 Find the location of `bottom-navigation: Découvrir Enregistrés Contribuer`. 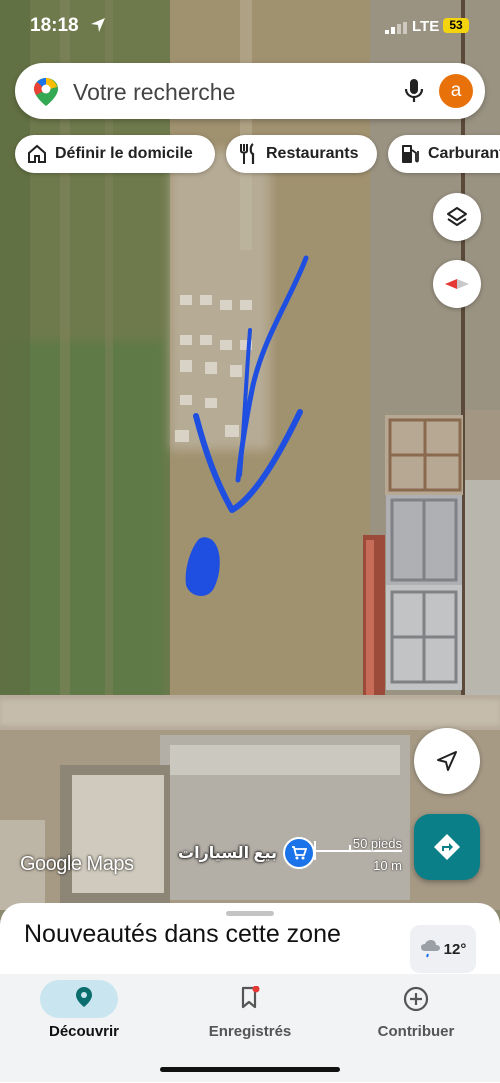

bottom-navigation: Découvrir Enregistrés Contribuer is located at coordinates (250, 1028).